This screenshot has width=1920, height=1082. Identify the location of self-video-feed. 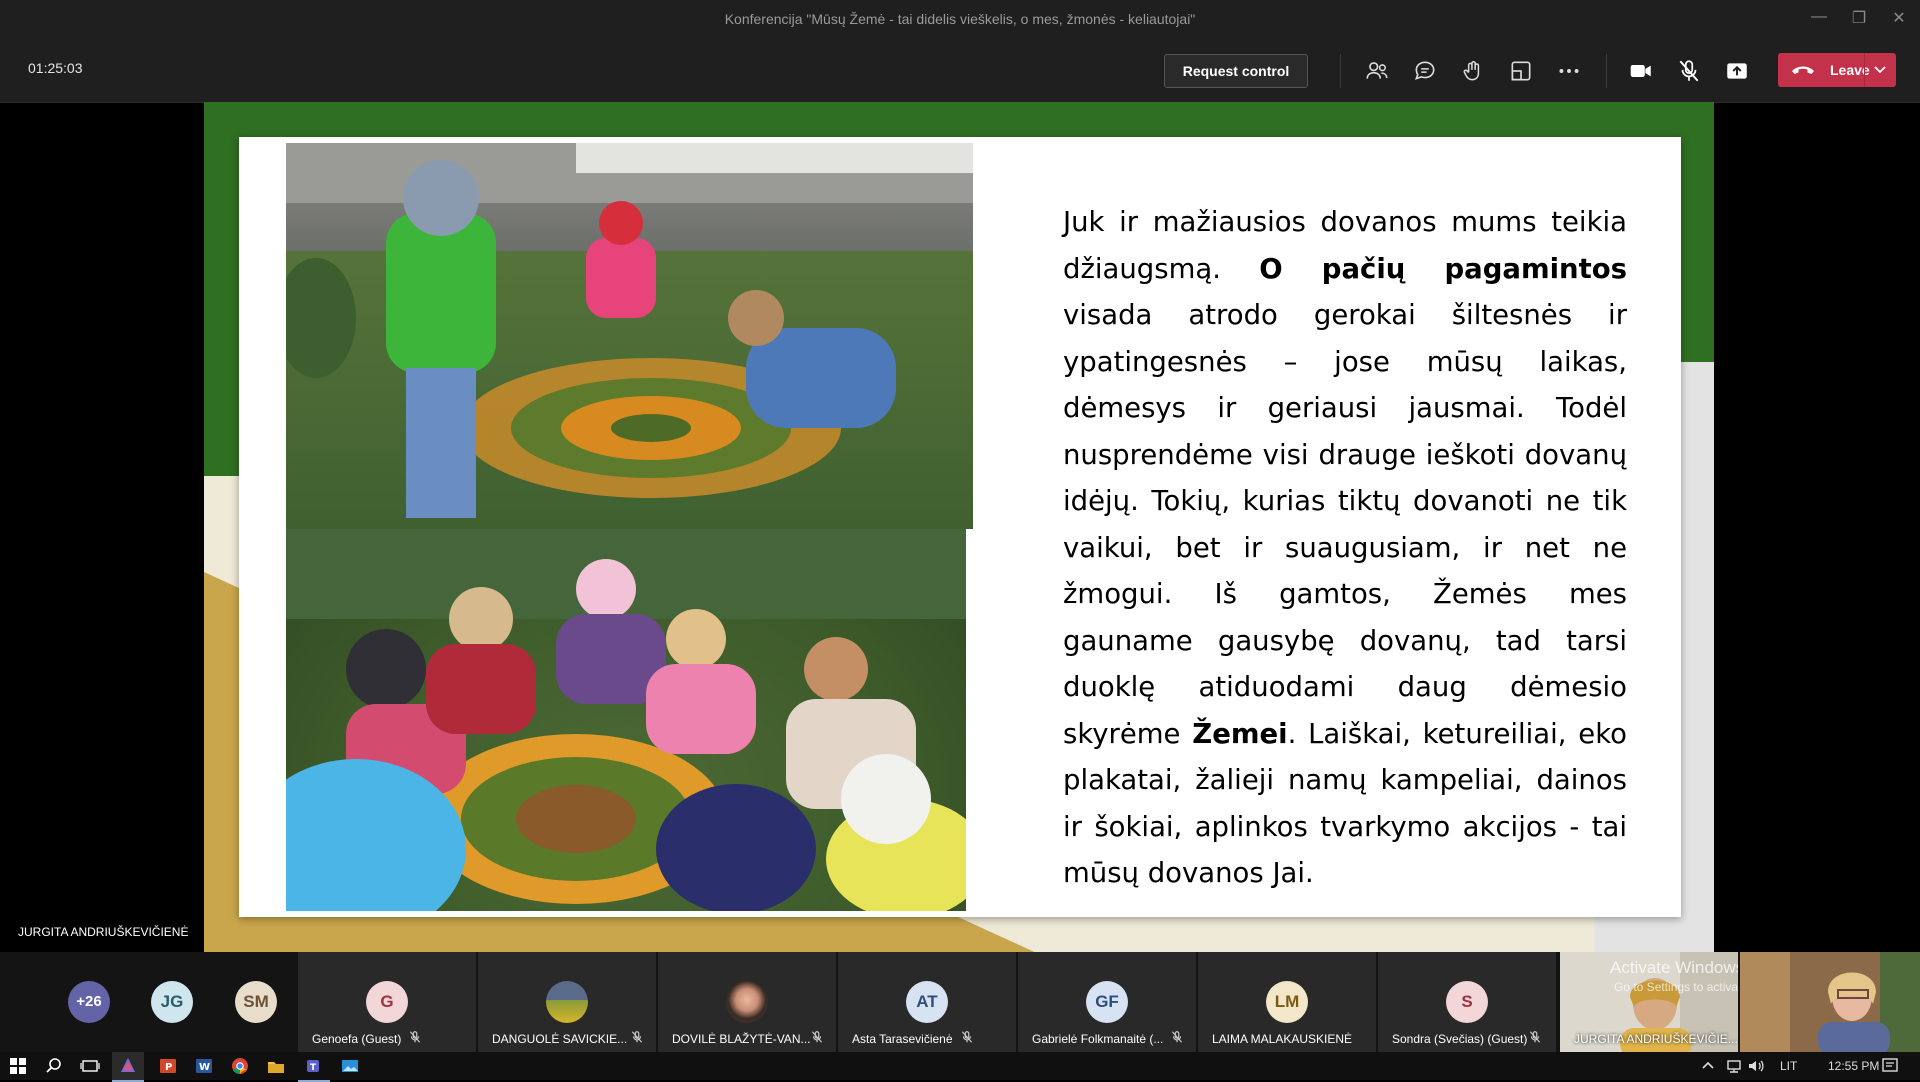
(1830, 1002).